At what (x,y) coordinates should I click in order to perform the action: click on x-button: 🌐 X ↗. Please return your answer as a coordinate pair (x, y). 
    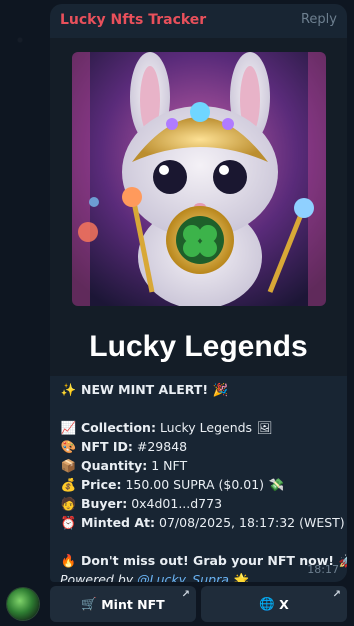
    Looking at the image, I should click on (274, 604).